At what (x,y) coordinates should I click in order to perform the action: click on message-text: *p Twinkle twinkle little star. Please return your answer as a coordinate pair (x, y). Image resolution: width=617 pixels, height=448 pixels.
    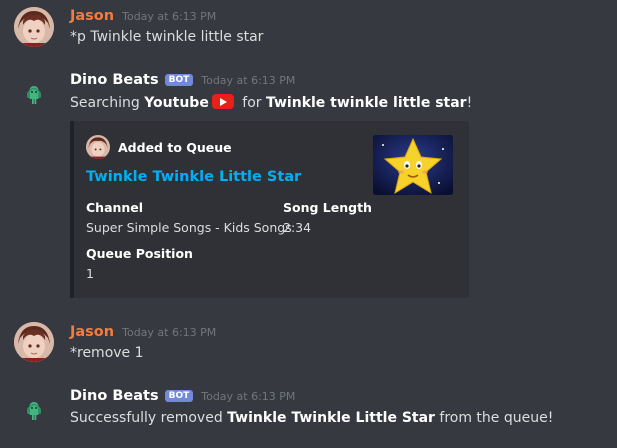
    Looking at the image, I should click on (167, 37).